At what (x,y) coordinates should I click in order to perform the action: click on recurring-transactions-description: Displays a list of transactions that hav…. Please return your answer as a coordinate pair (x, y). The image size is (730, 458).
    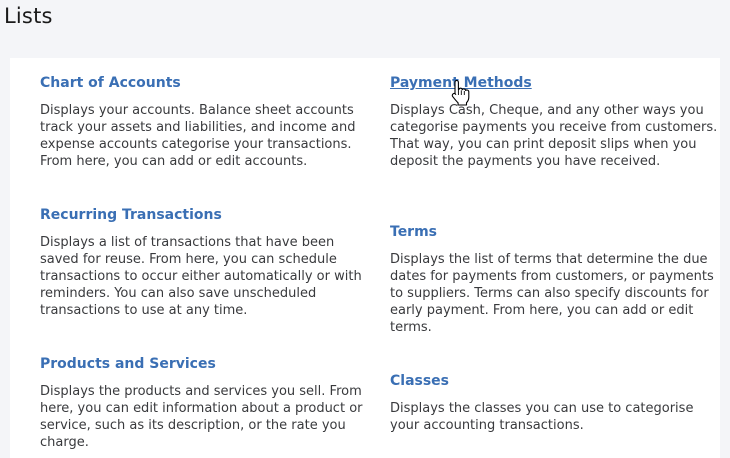
    Looking at the image, I should click on (201, 276).